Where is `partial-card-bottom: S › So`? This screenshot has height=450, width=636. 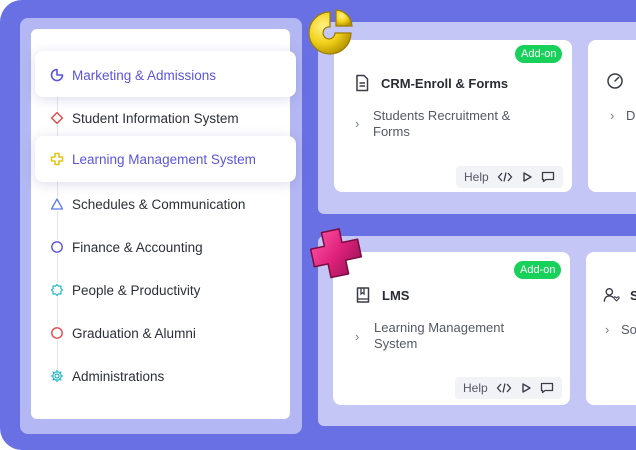 partial-card-bottom: S › So is located at coordinates (611, 328).